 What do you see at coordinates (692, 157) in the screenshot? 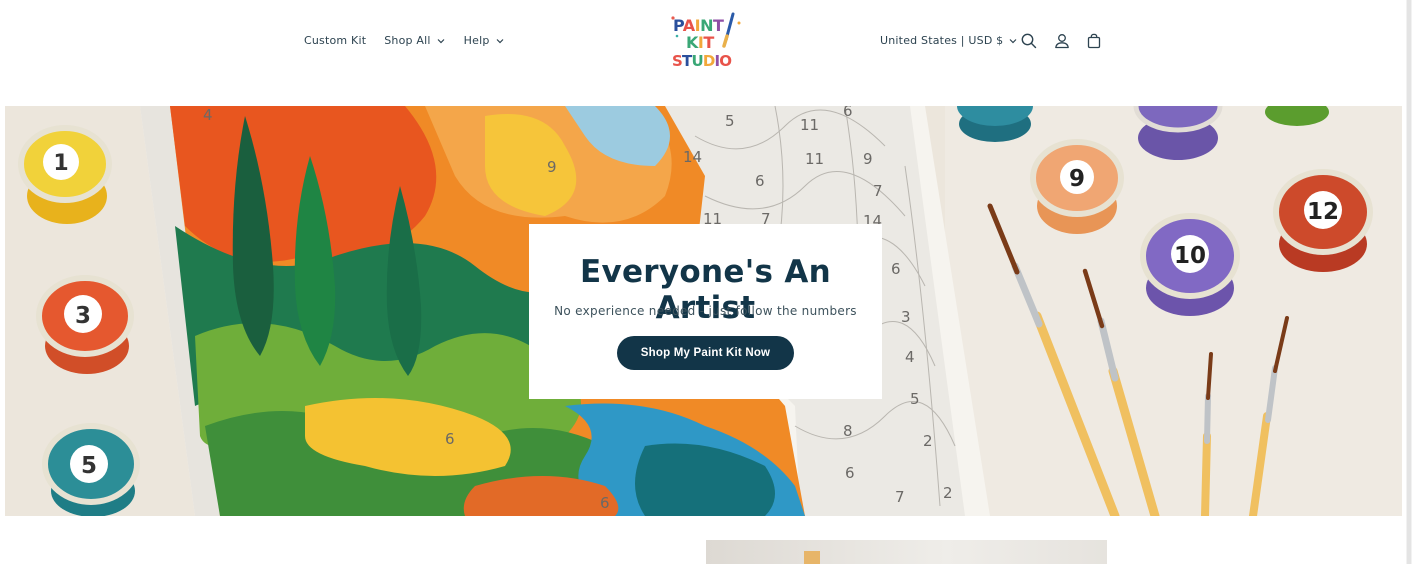
I see `canvas-number: 14` at bounding box center [692, 157].